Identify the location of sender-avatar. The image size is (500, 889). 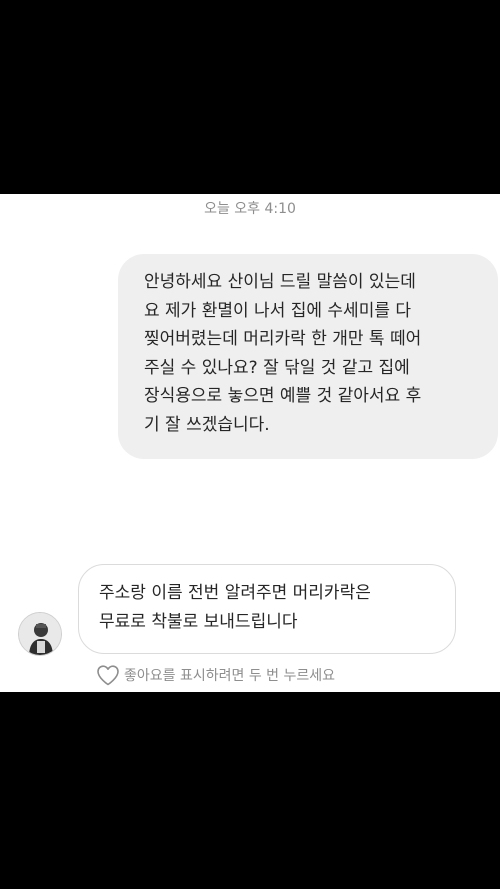
(40, 634).